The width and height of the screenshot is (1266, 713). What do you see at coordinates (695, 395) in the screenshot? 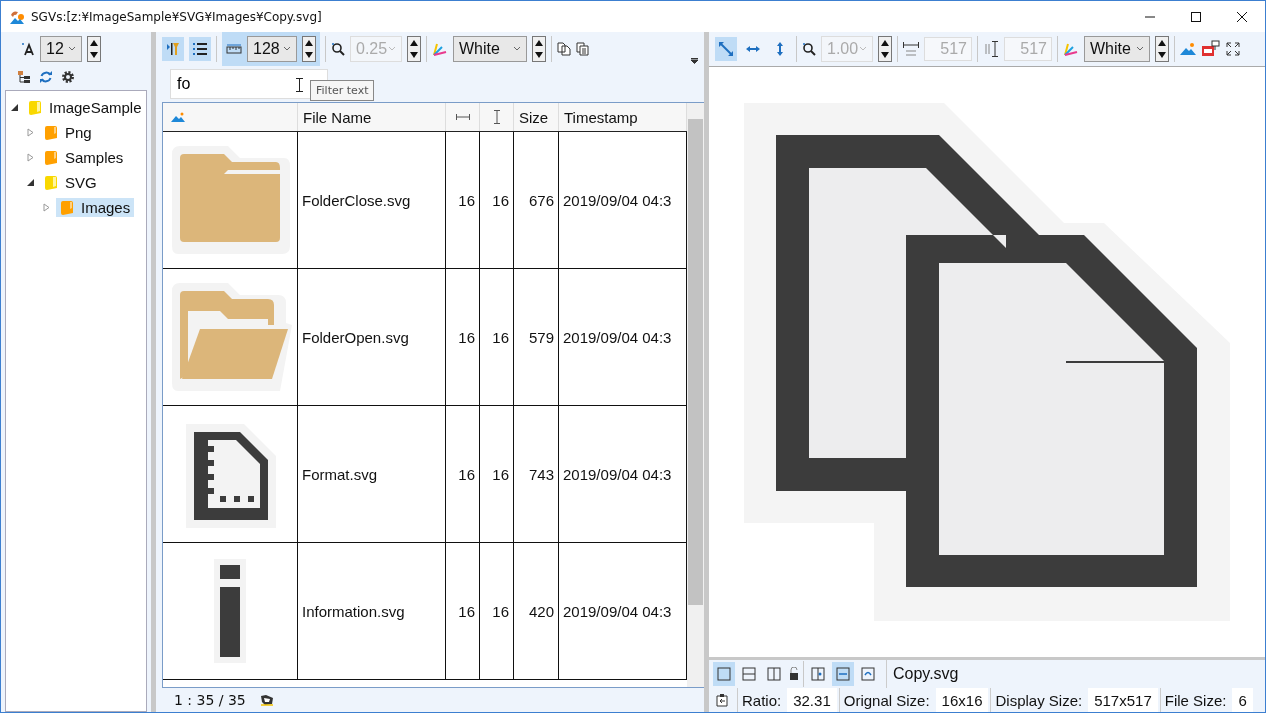
I see `scrollbar` at bounding box center [695, 395].